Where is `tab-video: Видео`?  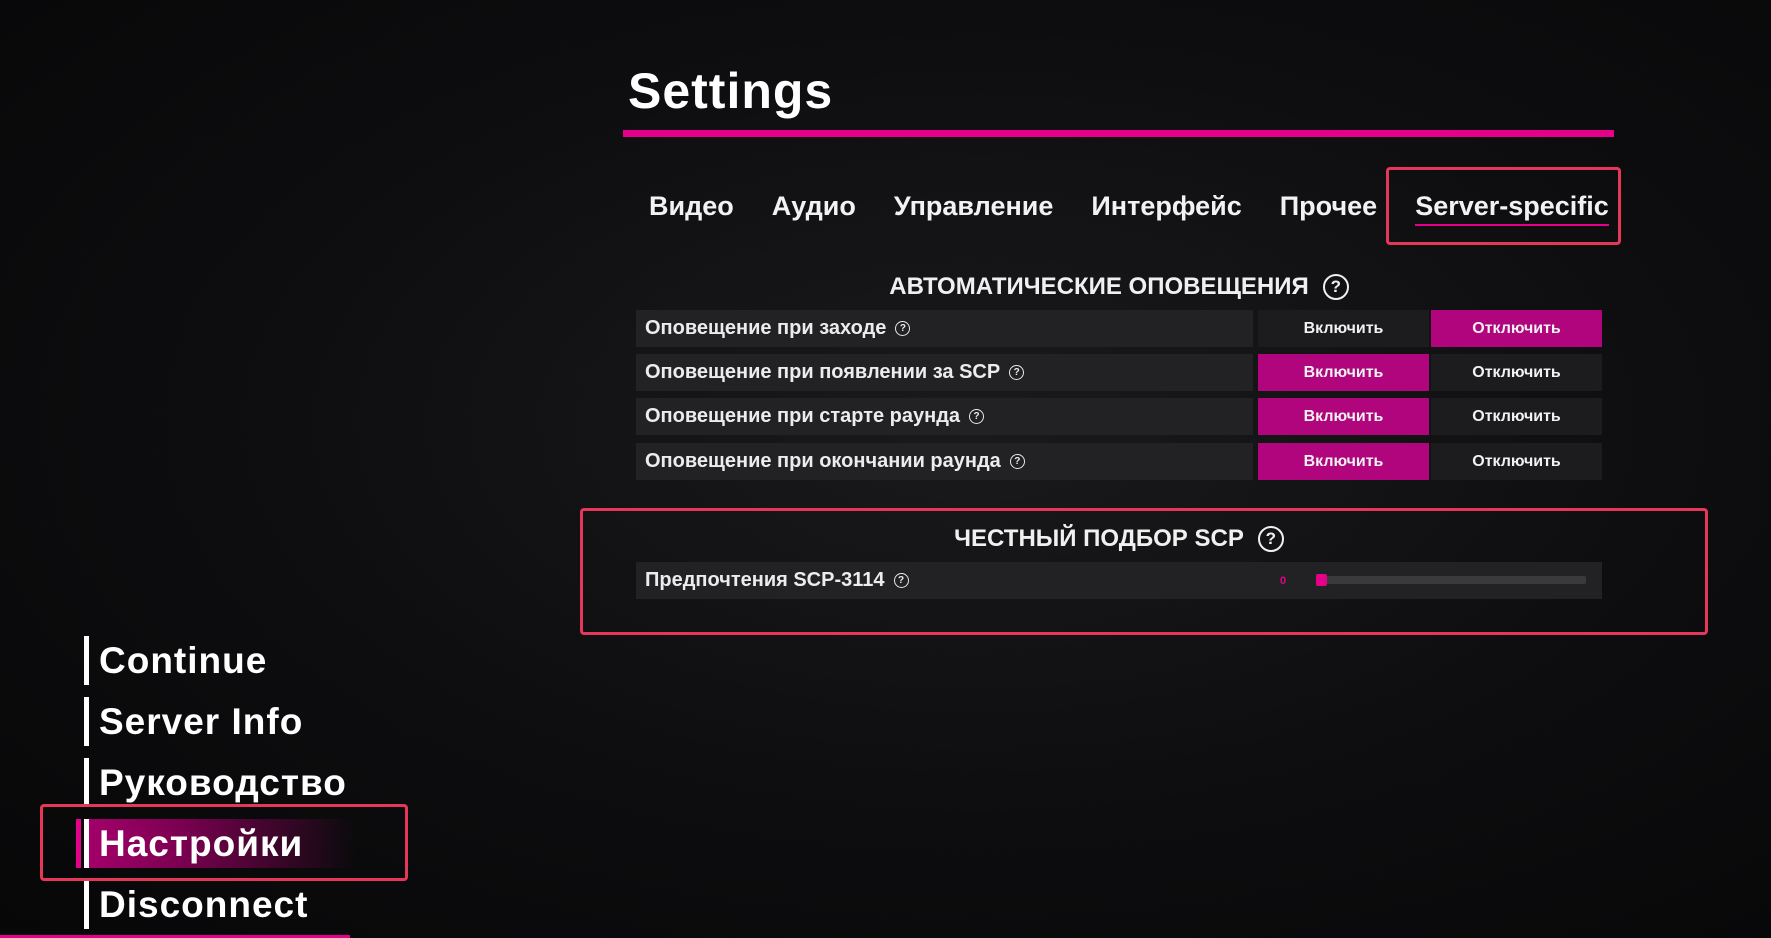
tab-video: Видео is located at coordinates (691, 206).